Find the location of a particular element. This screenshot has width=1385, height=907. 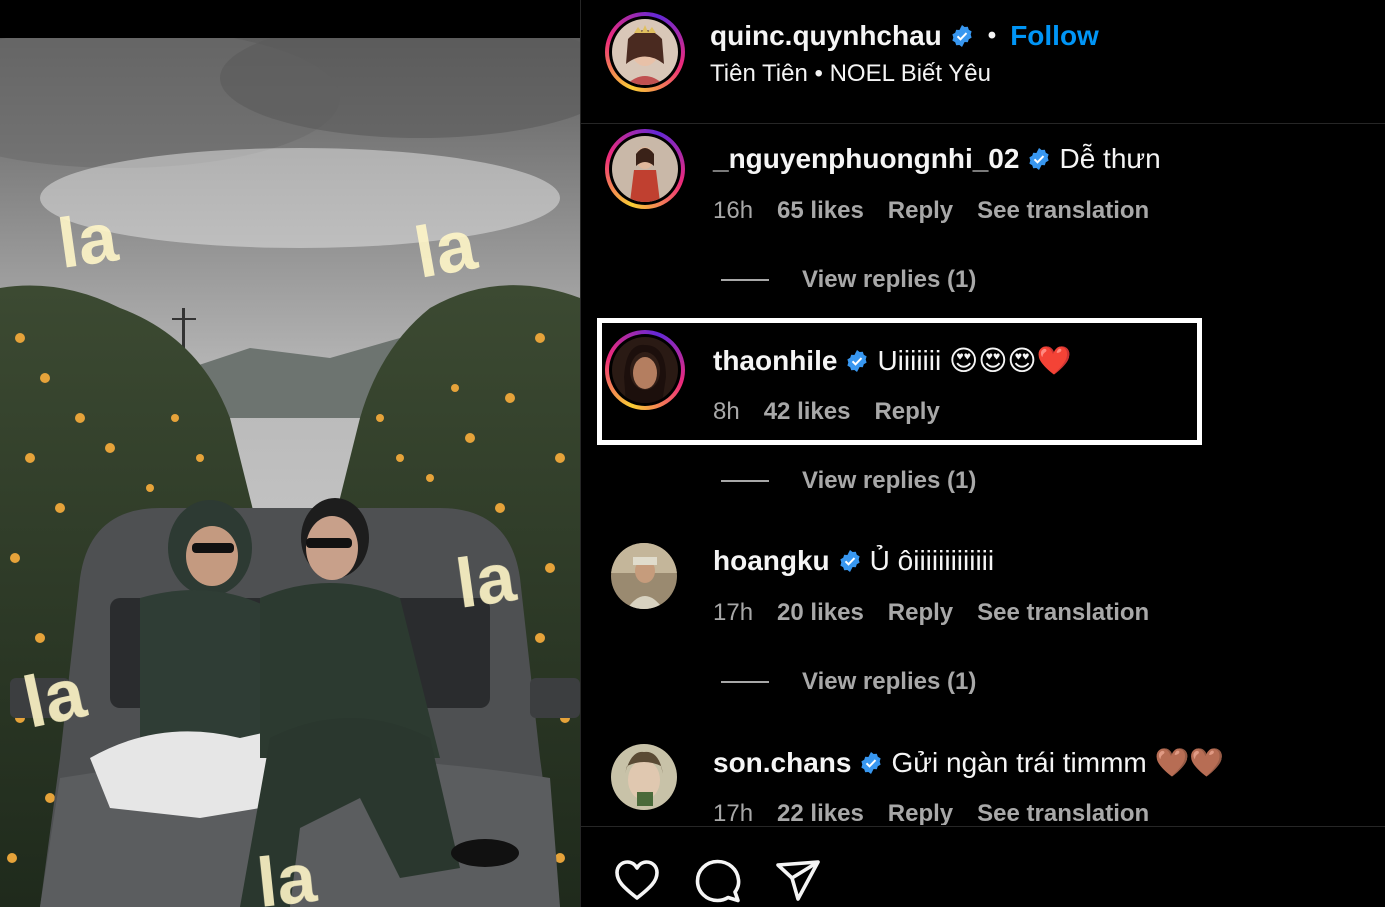

comment-meta: 16h 65 likes Reply See translation is located at coordinates (931, 211).